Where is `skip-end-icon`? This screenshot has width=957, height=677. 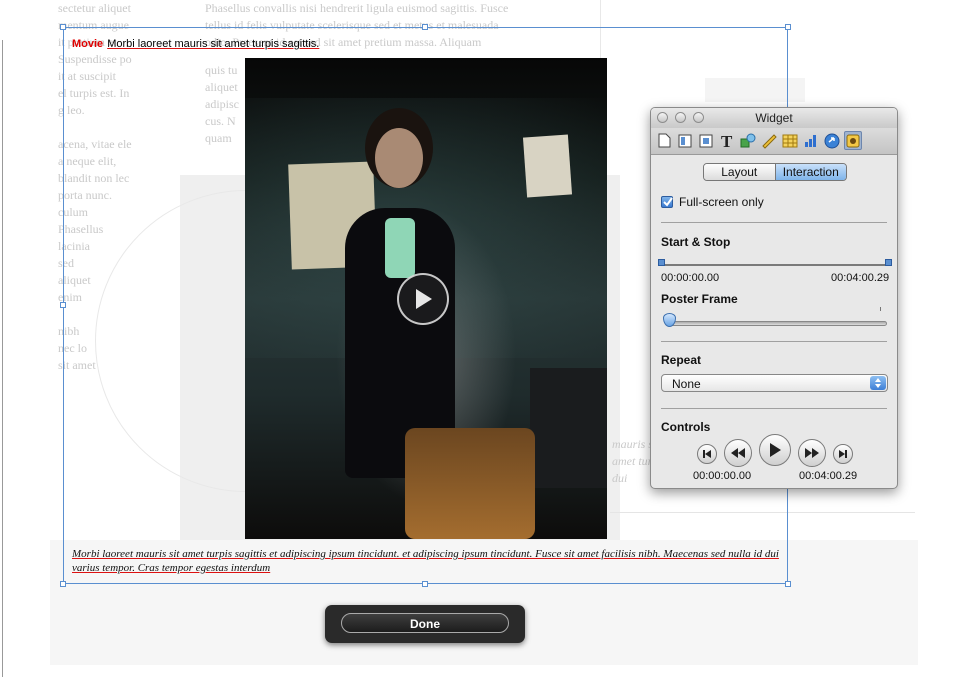 skip-end-icon is located at coordinates (843, 454).